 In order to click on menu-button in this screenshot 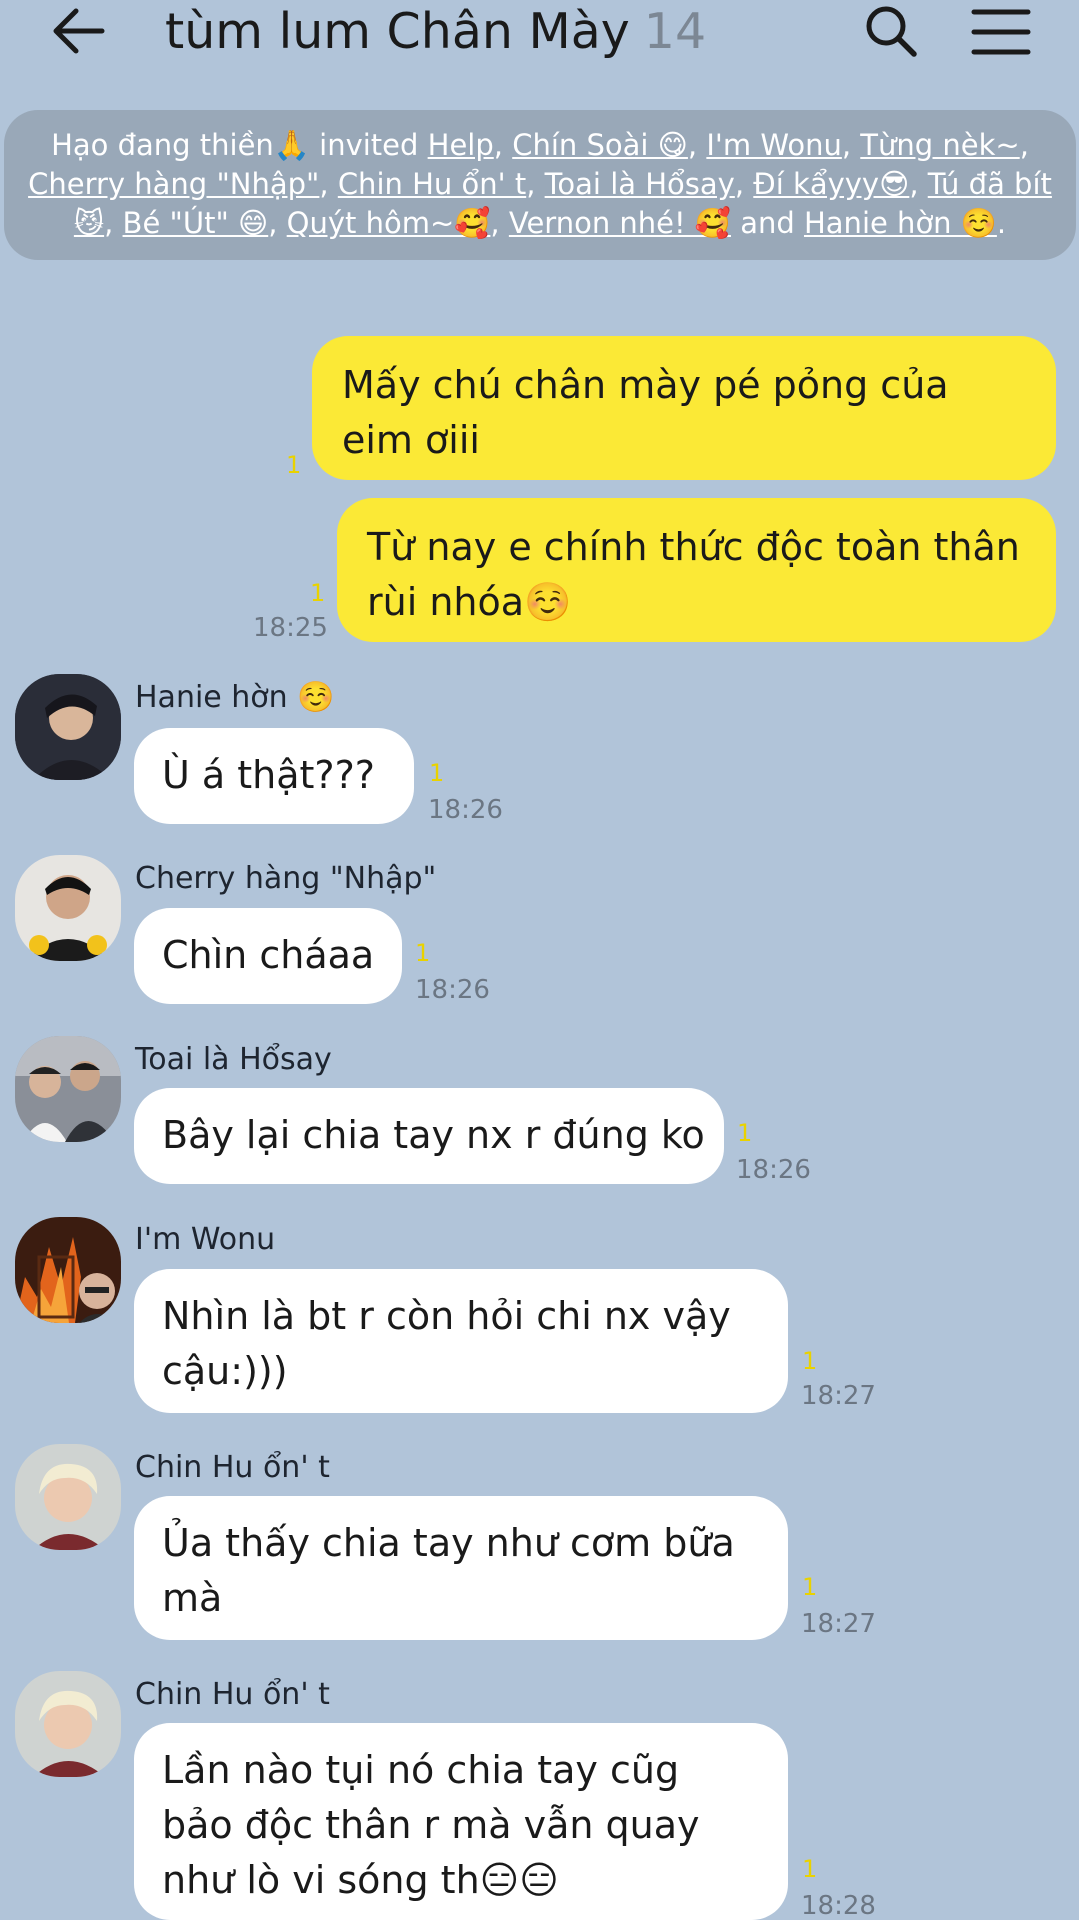, I will do `click(1001, 31)`.